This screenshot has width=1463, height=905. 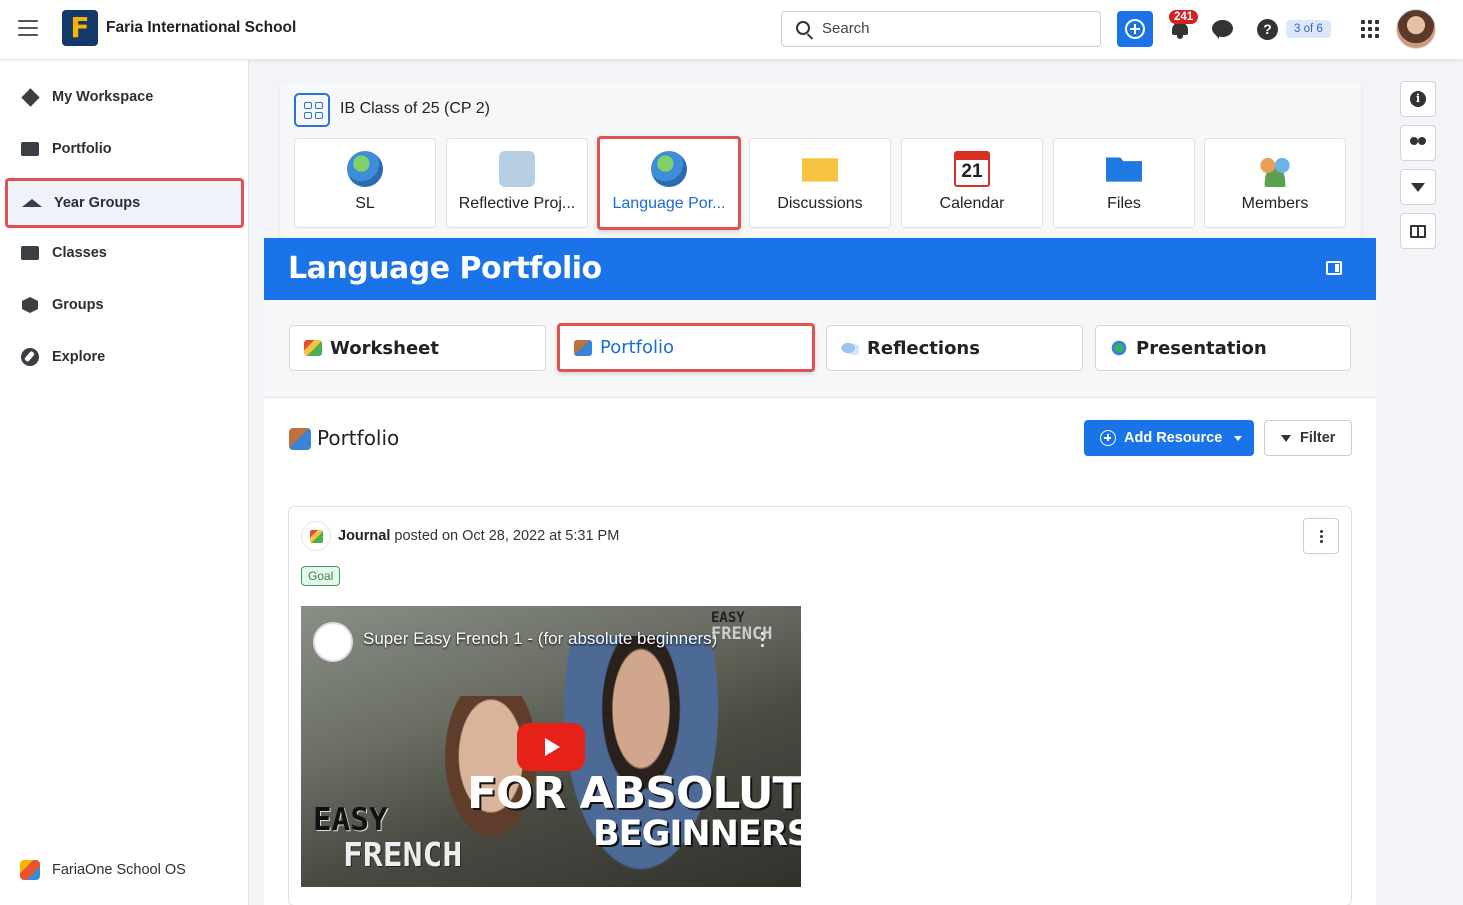 What do you see at coordinates (820, 170) in the screenshot?
I see `envelope-icon` at bounding box center [820, 170].